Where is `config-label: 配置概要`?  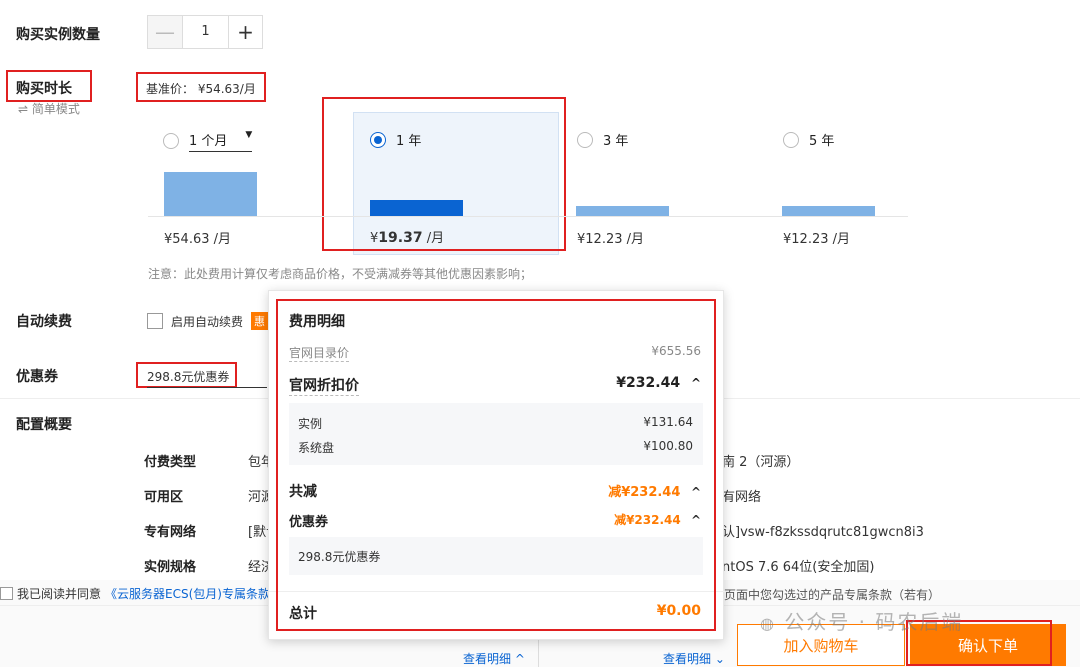
config-label: 配置概要 is located at coordinates (44, 425).